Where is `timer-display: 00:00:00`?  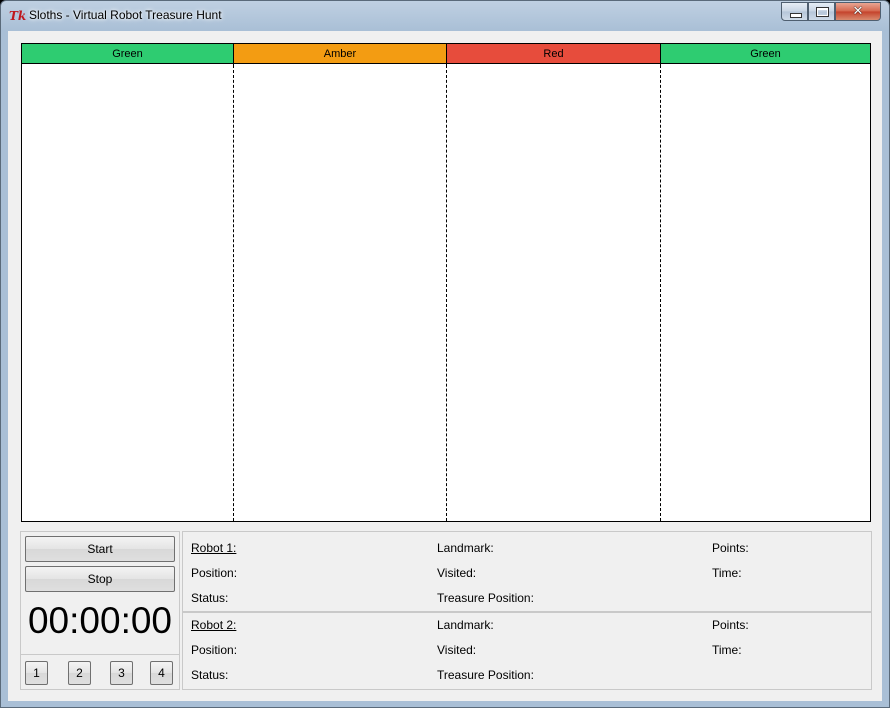
timer-display: 00:00:00 is located at coordinates (100, 620).